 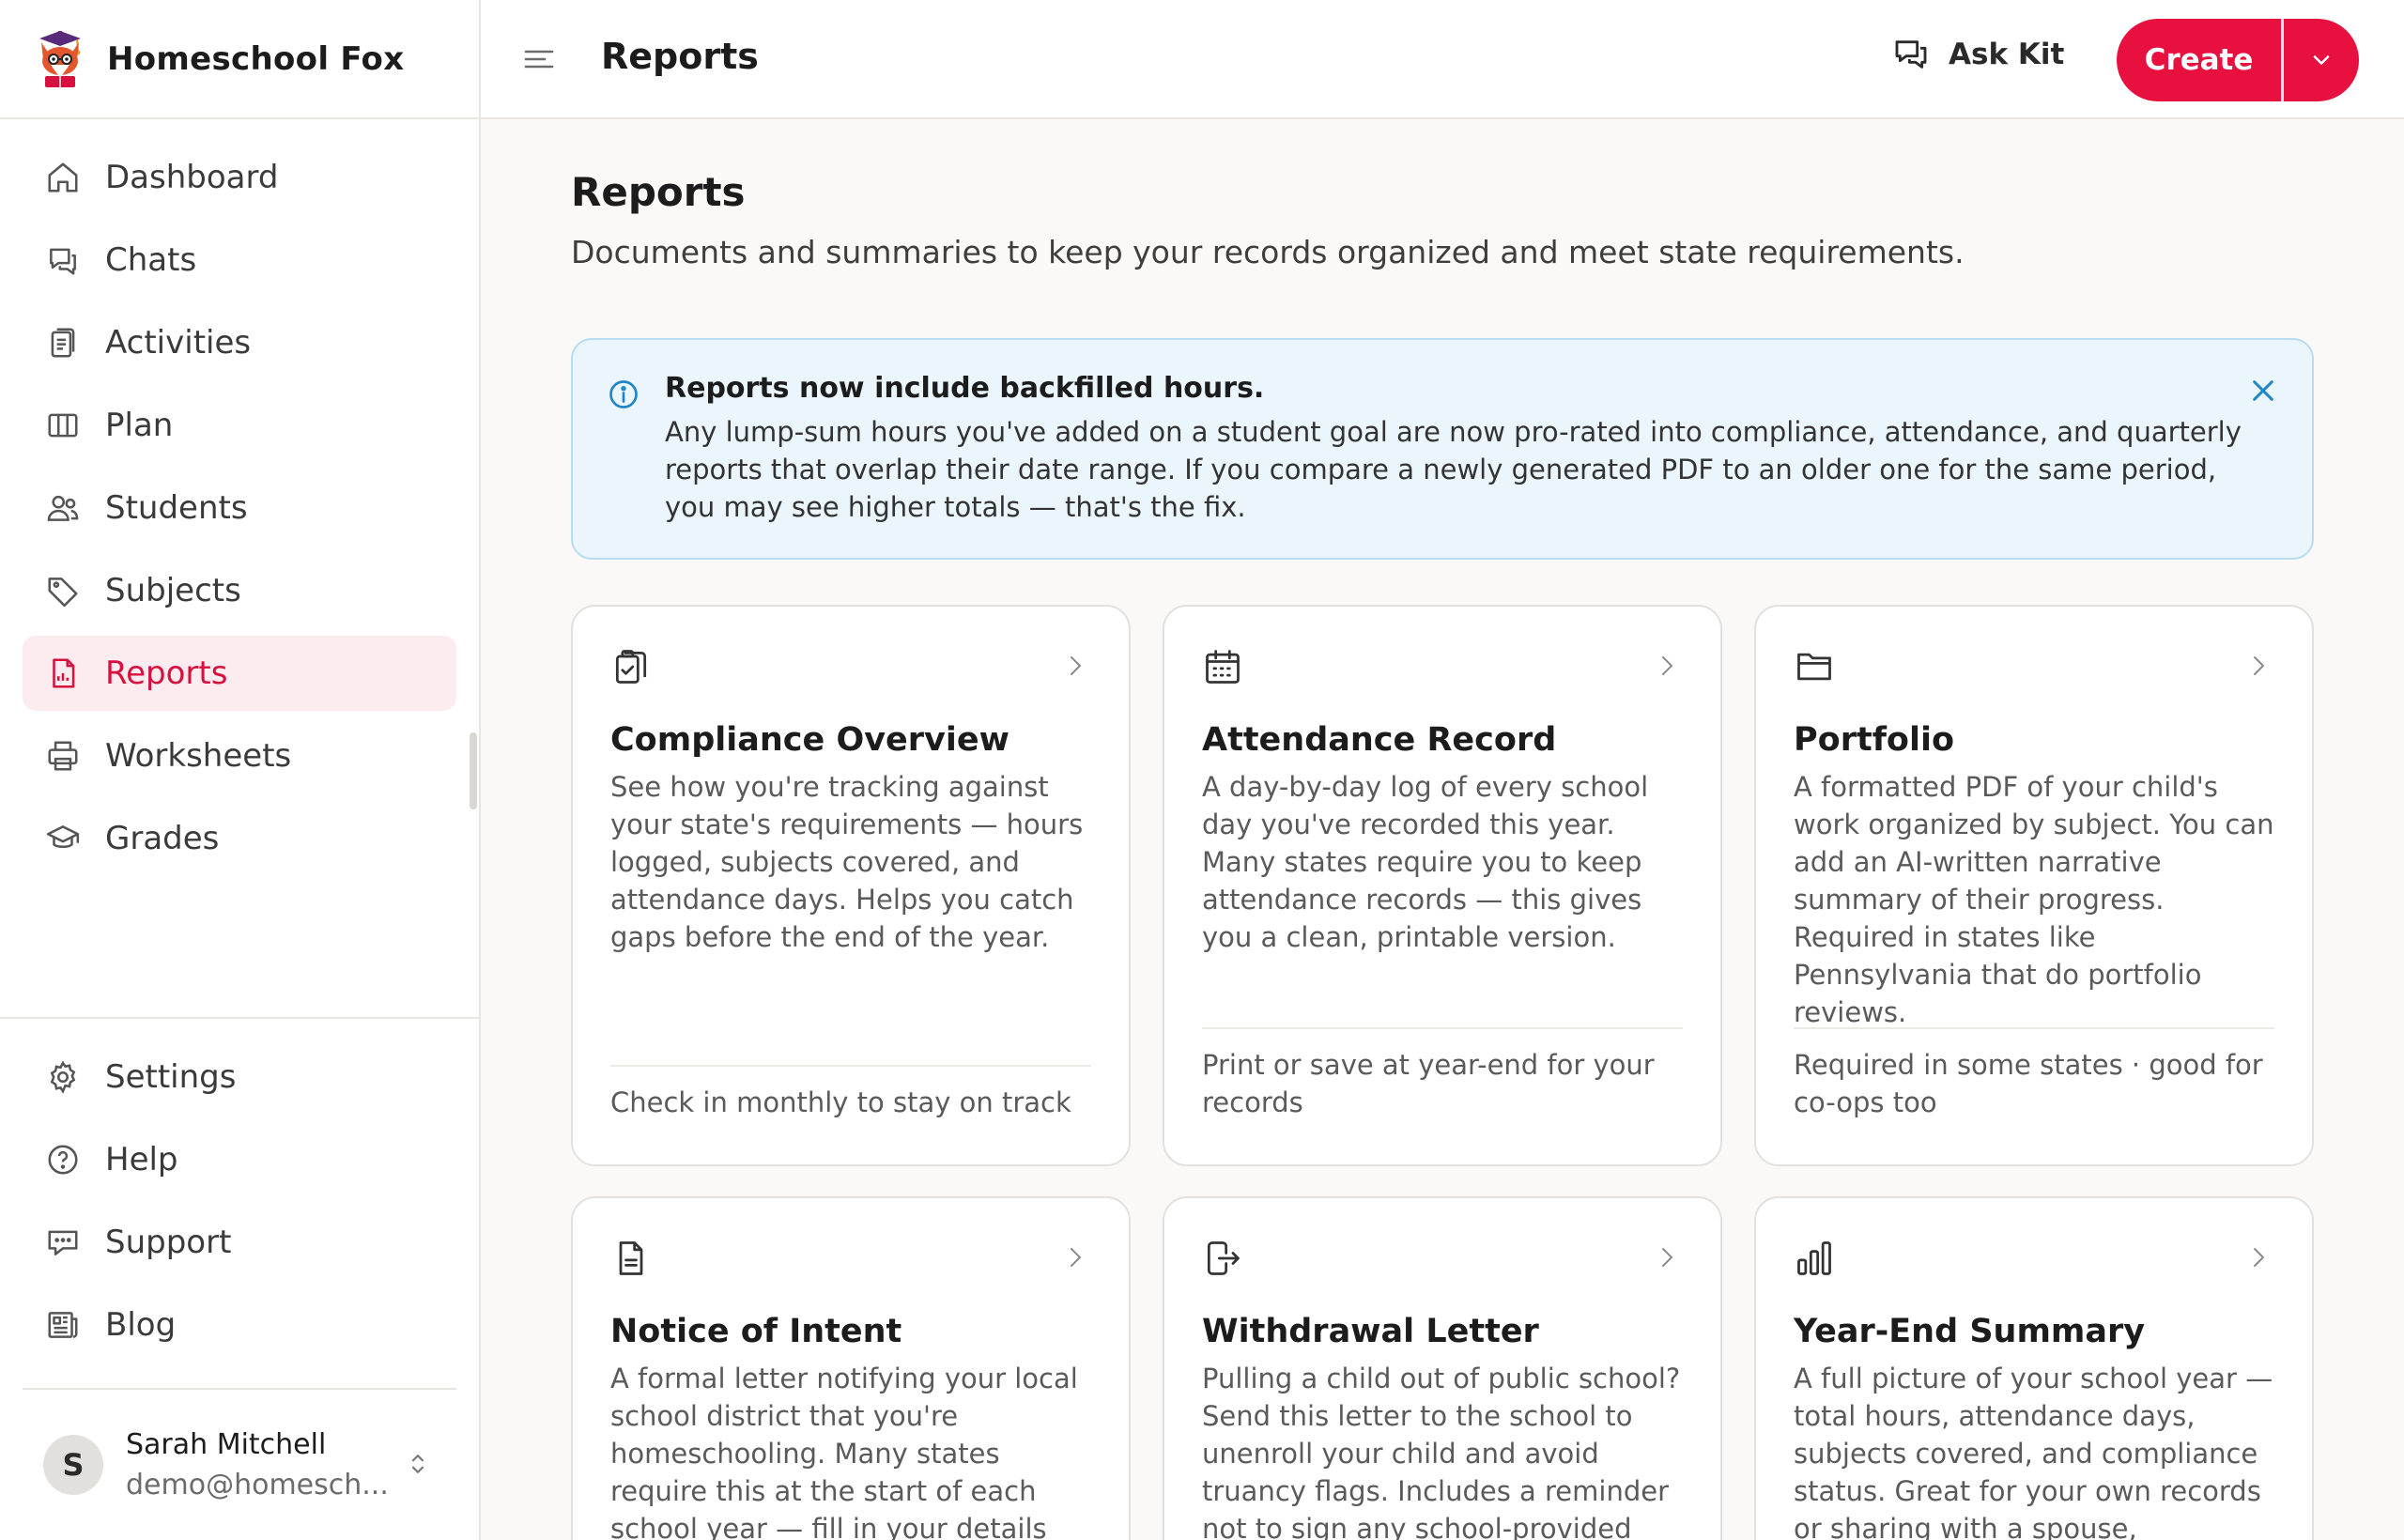 What do you see at coordinates (226, 1444) in the screenshot?
I see `user-name: Sarah Mitchell` at bounding box center [226, 1444].